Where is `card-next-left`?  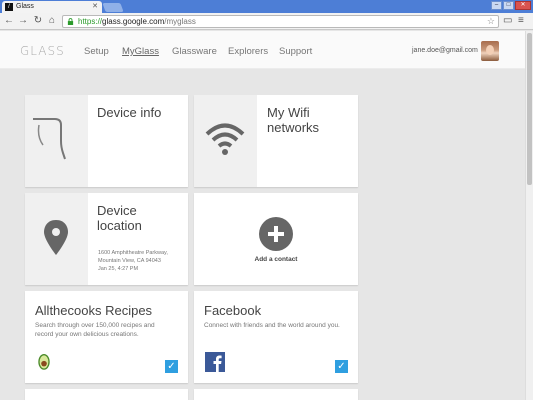
card-next-left is located at coordinates (106, 394).